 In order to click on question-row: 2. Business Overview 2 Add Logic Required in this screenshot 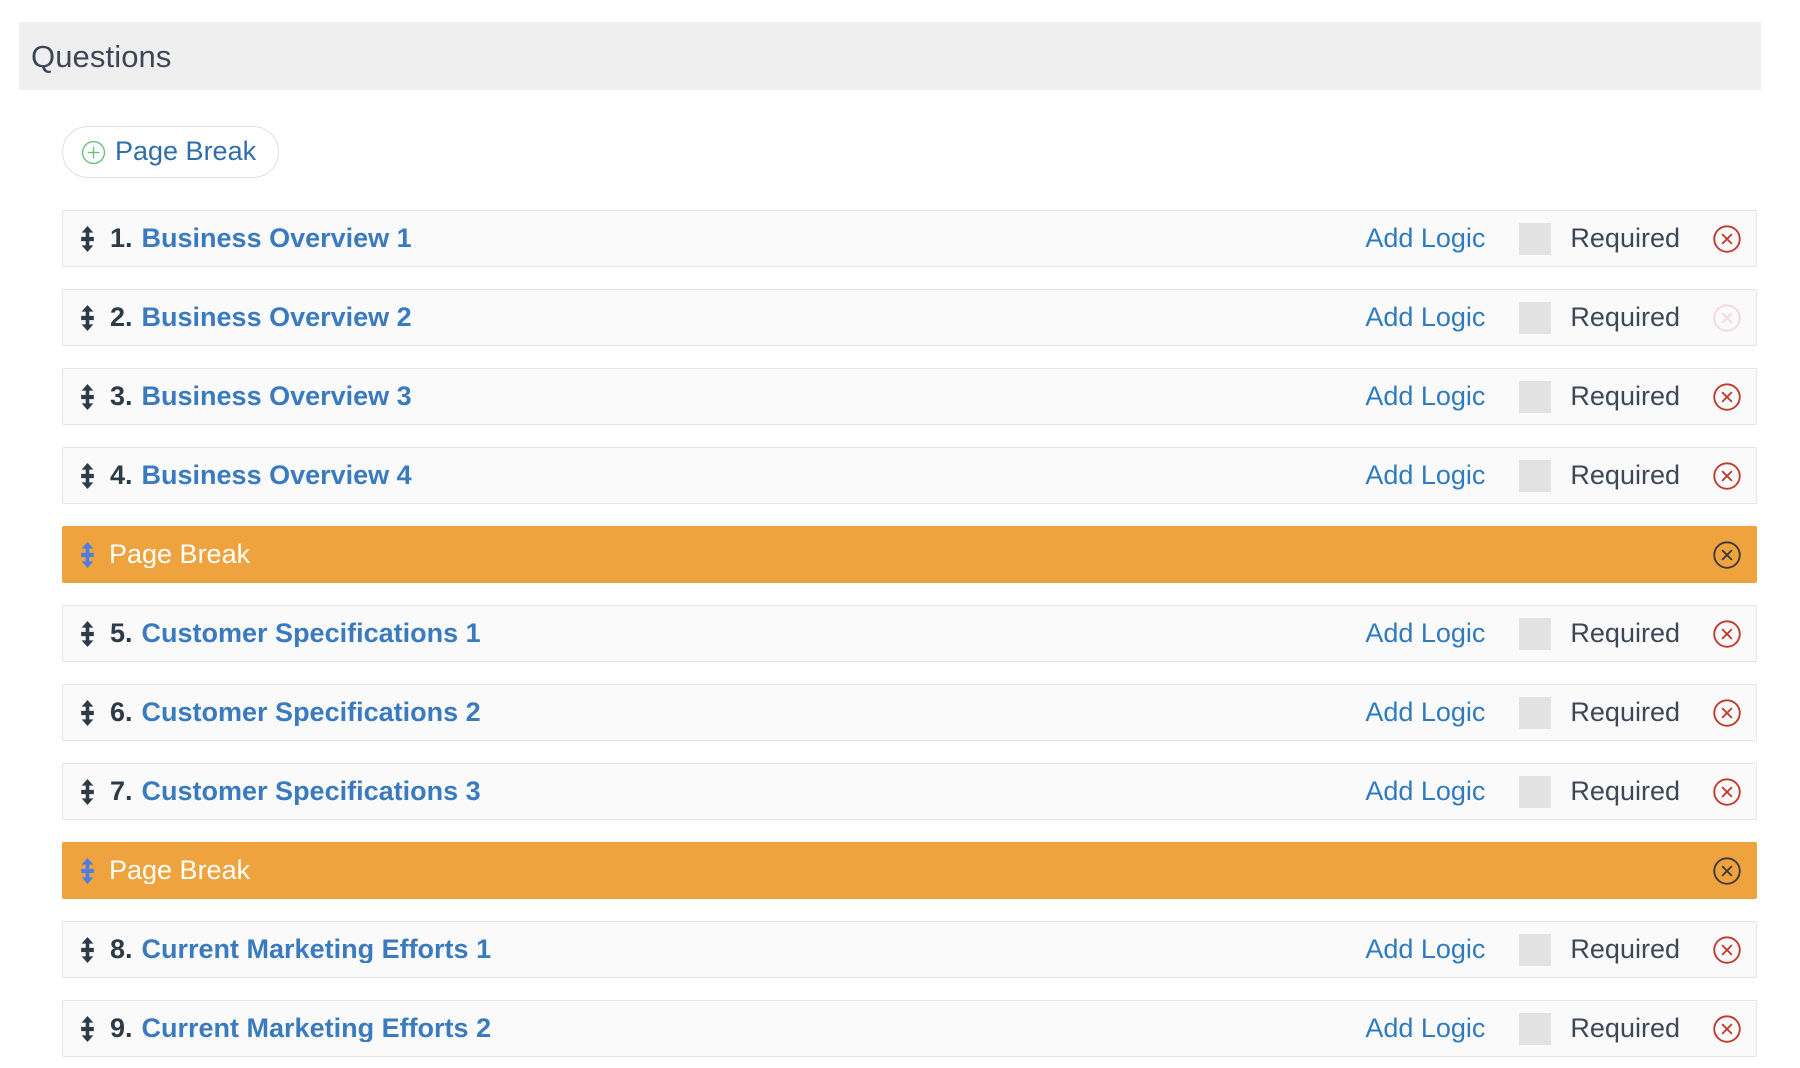, I will do `click(909, 317)`.